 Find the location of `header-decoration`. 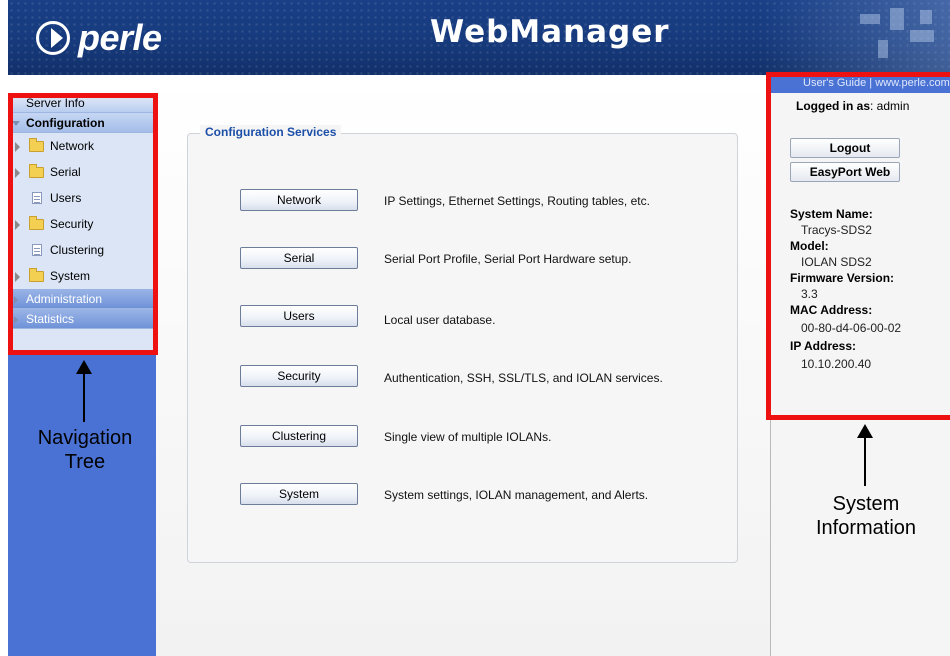

header-decoration is located at coordinates (855, 37).